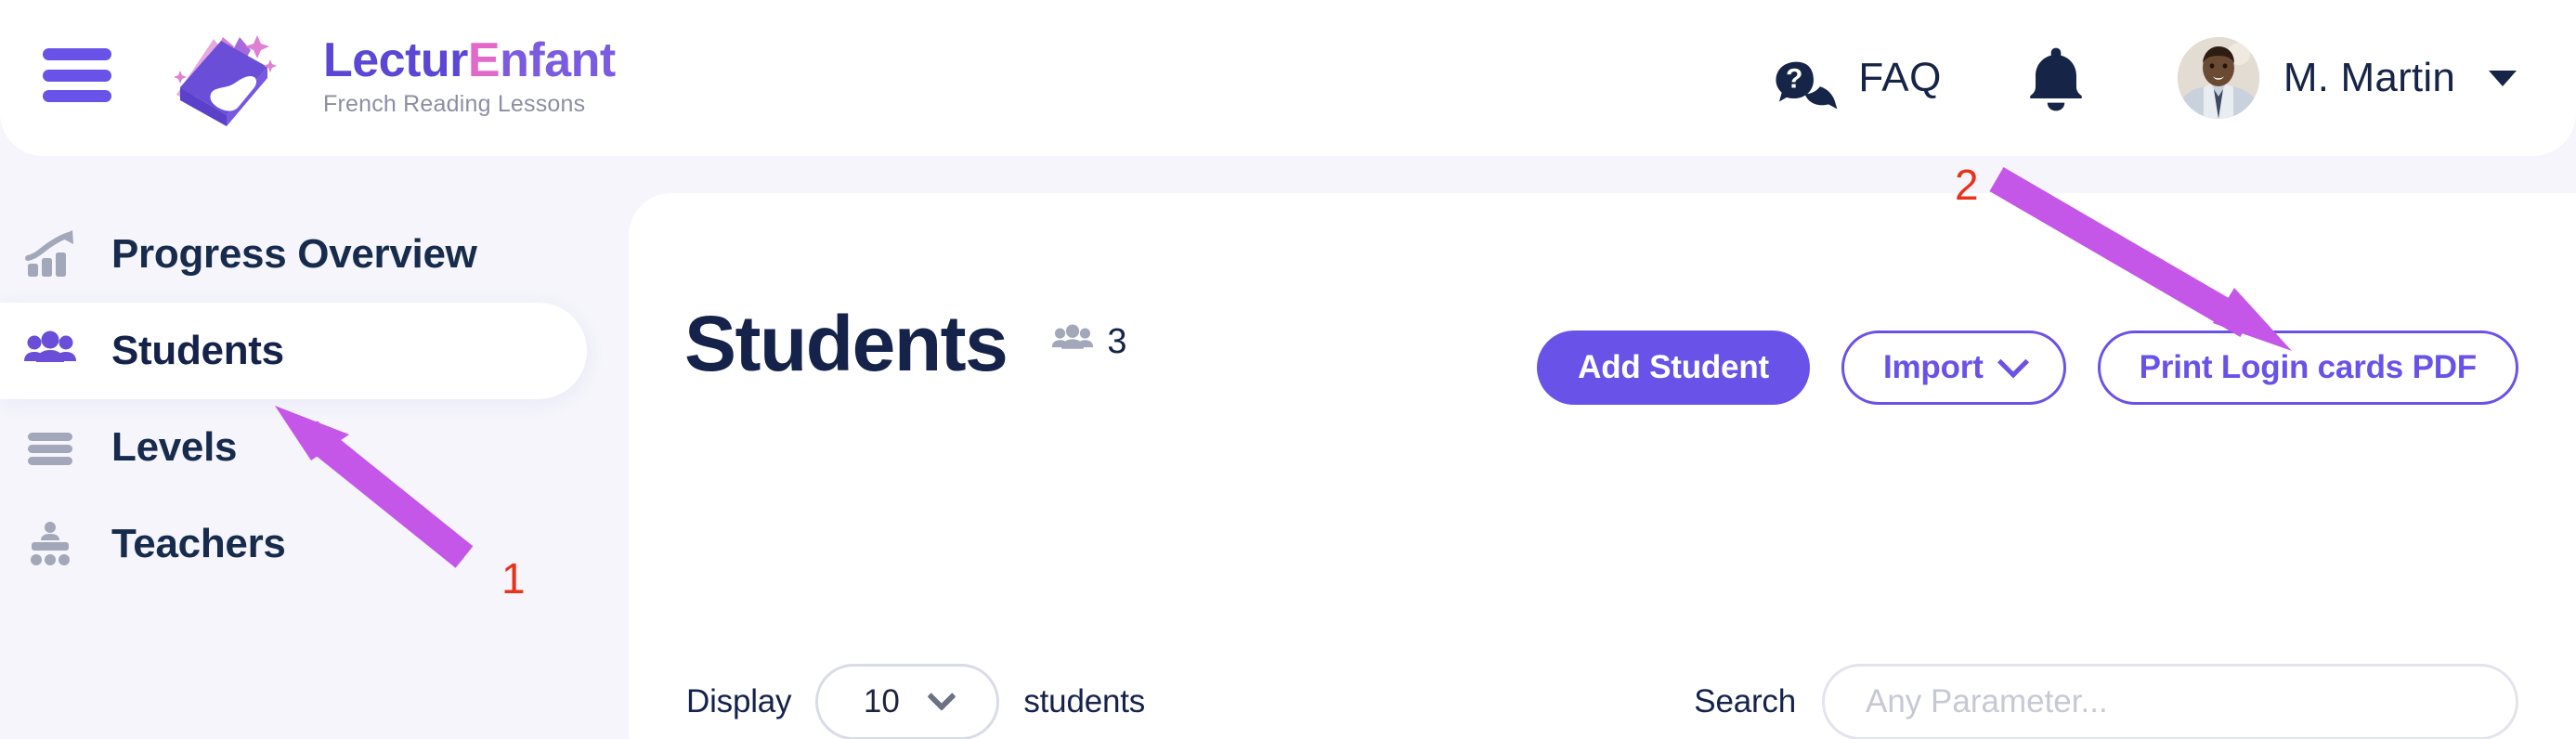 The width and height of the screenshot is (2576, 739). What do you see at coordinates (1084, 702) in the screenshot?
I see `display-suffix-label: students` at bounding box center [1084, 702].